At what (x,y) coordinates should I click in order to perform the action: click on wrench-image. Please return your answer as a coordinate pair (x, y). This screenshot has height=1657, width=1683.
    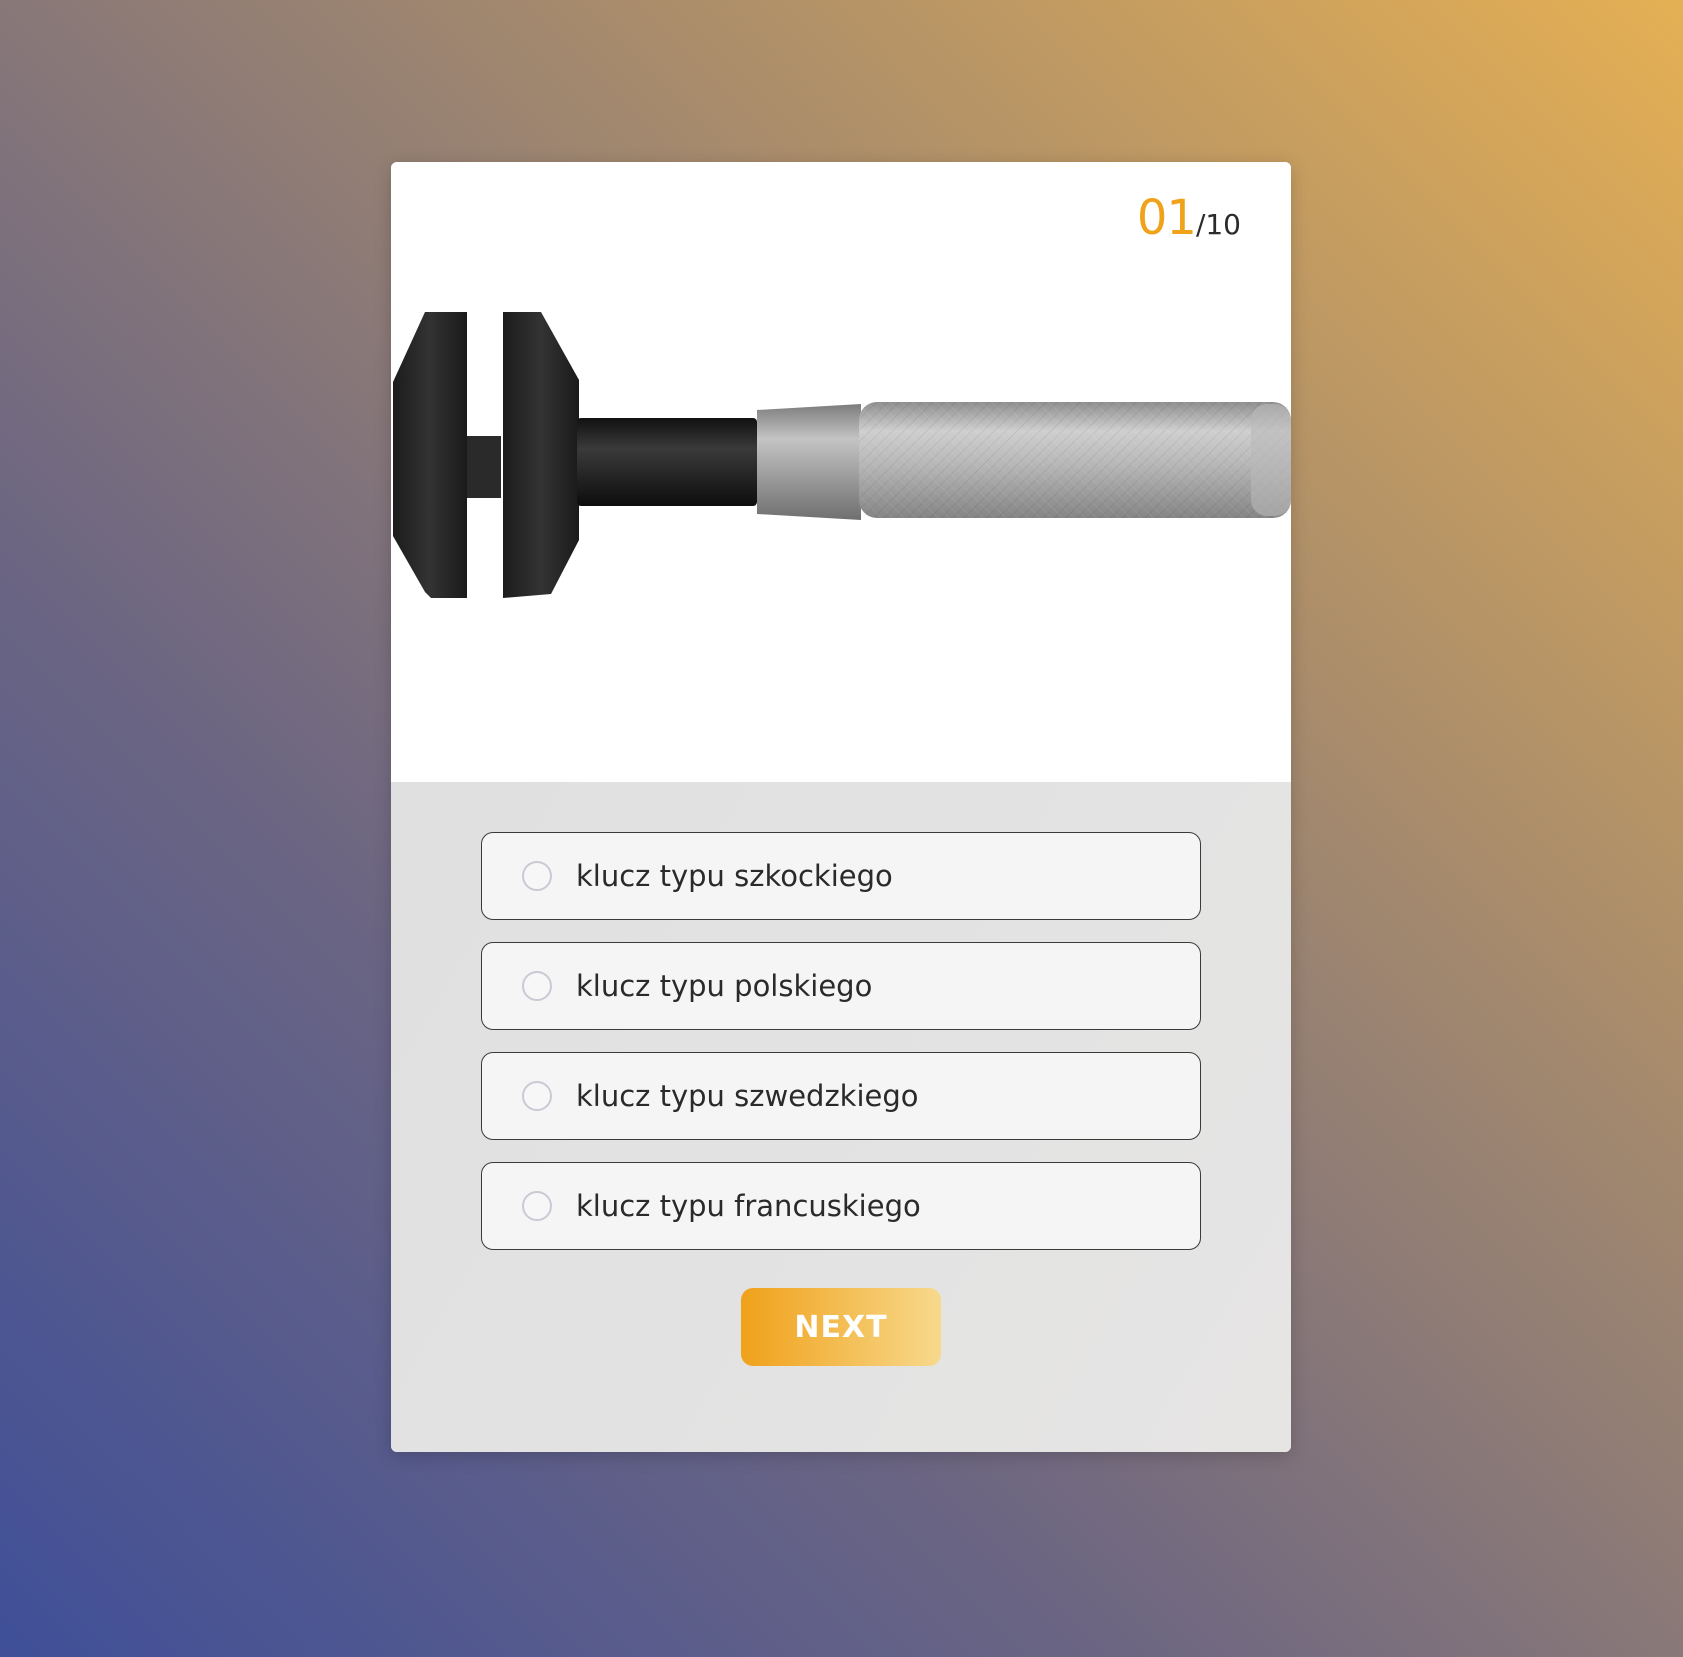
    Looking at the image, I should click on (842, 455).